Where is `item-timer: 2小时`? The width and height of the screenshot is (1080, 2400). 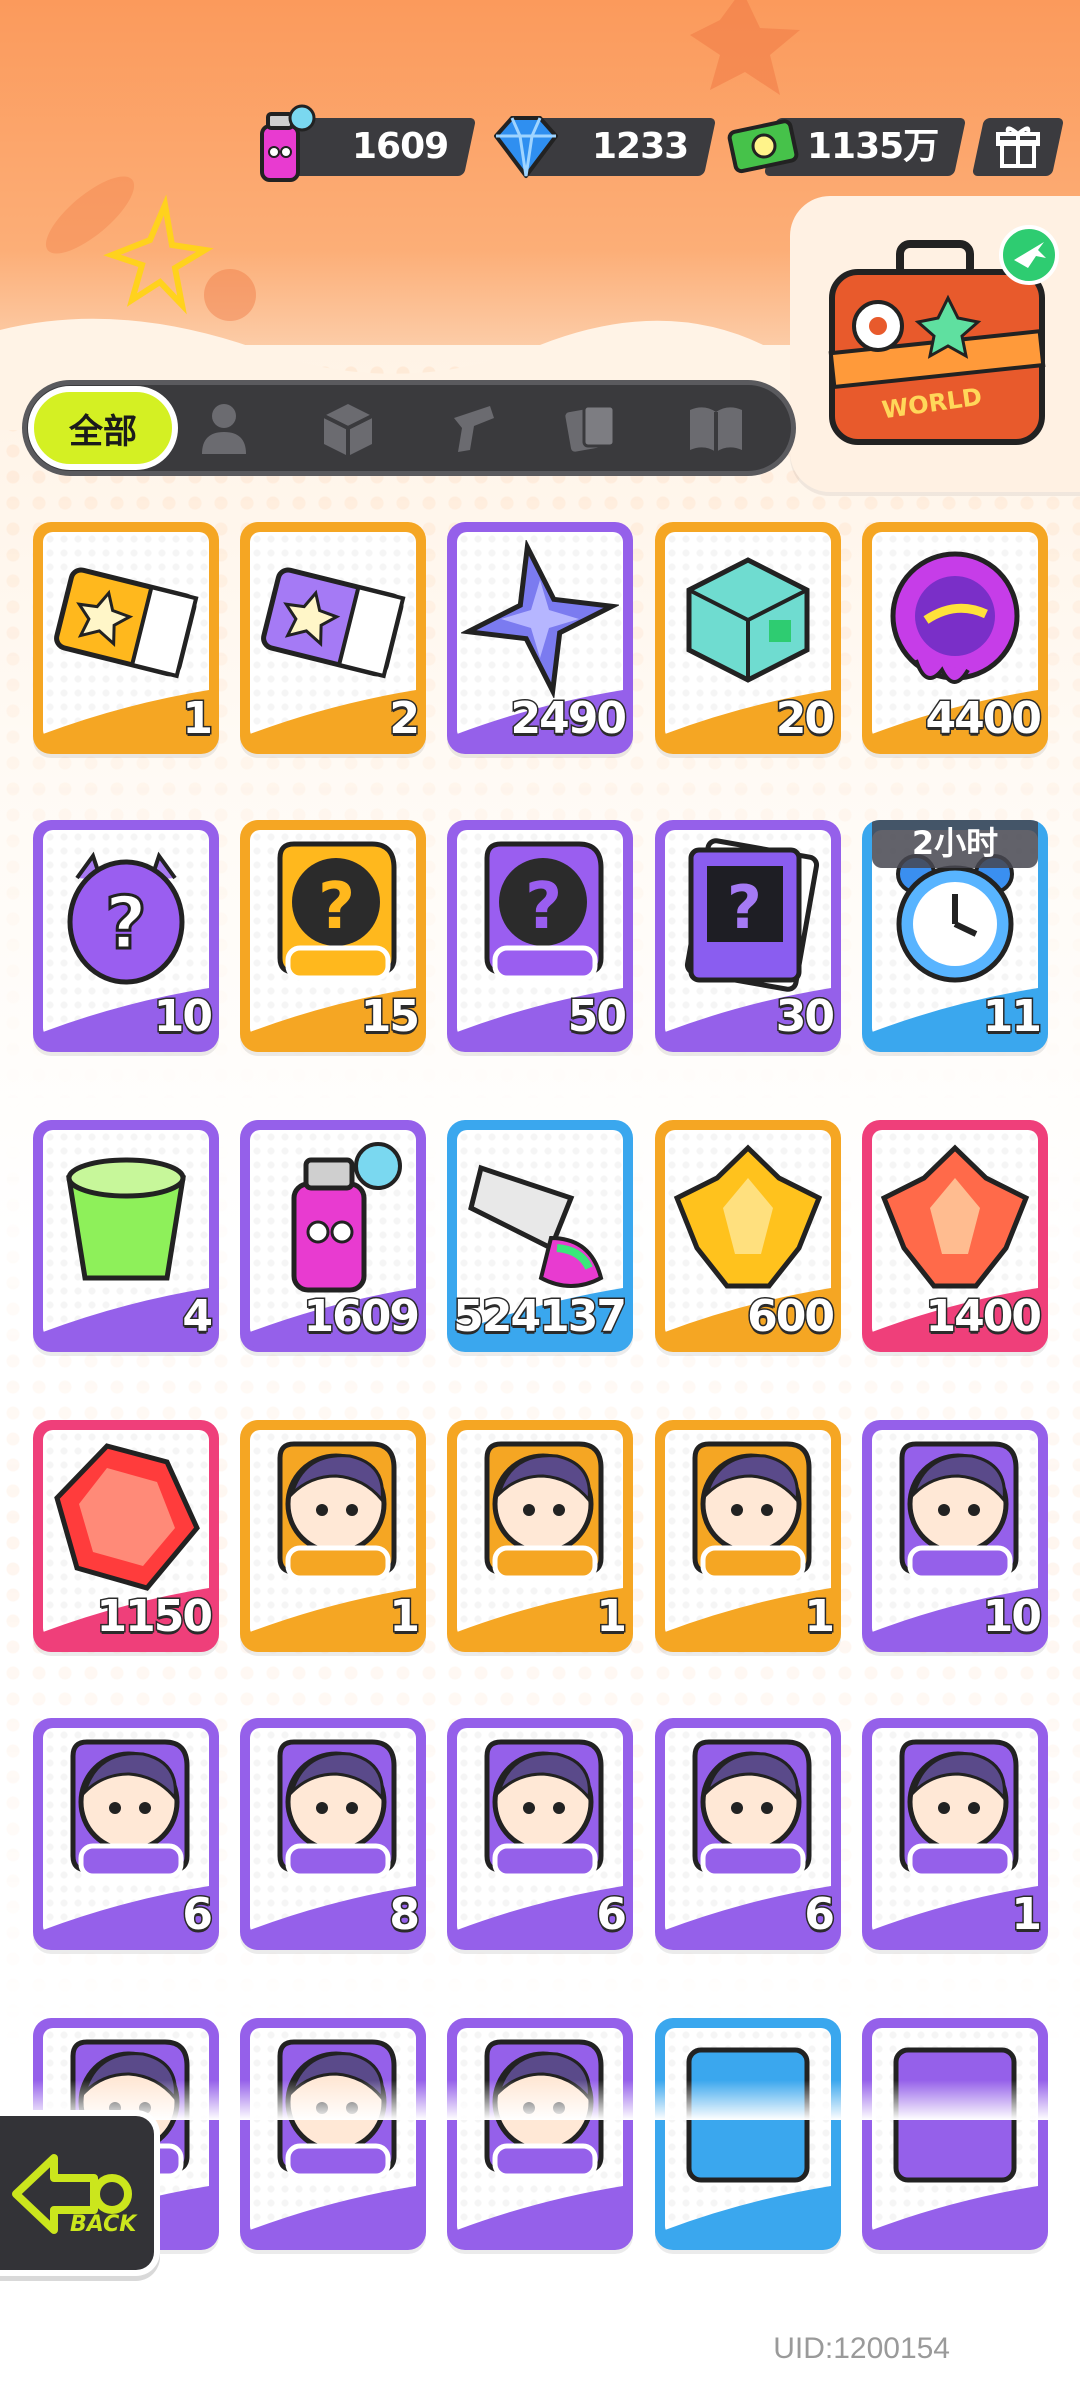
item-timer: 2小时 is located at coordinates (955, 844).